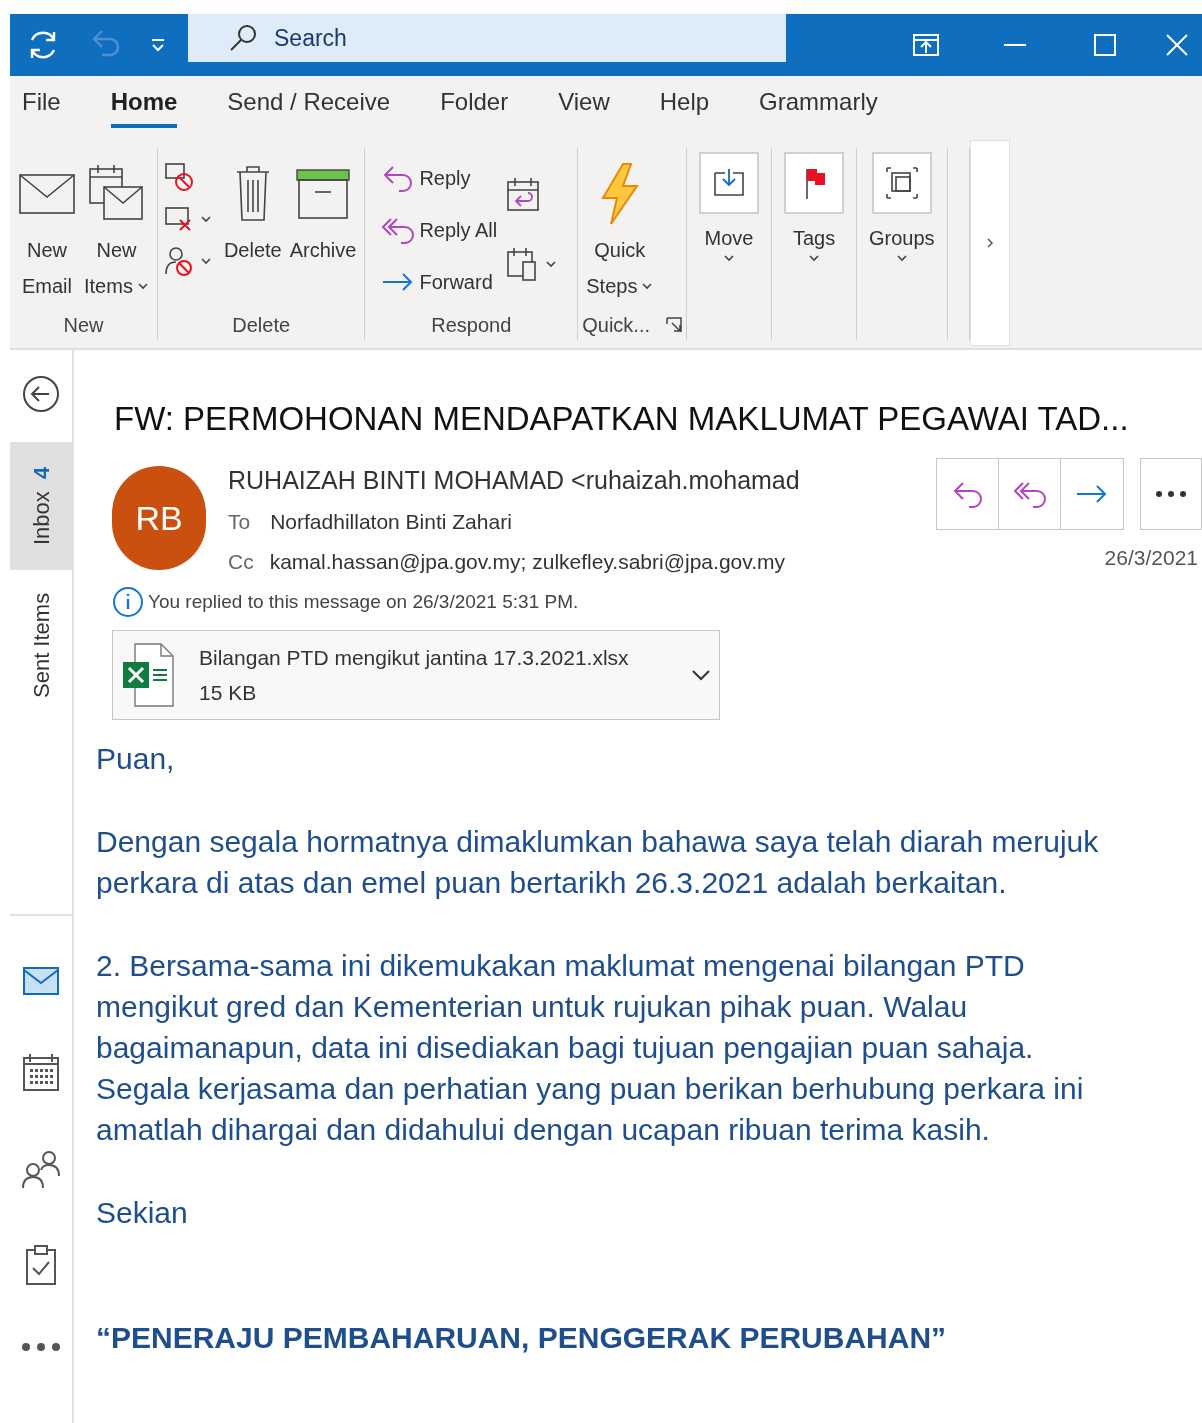 This screenshot has height=1423, width=1202. What do you see at coordinates (41, 1168) in the screenshot?
I see `people-icon` at bounding box center [41, 1168].